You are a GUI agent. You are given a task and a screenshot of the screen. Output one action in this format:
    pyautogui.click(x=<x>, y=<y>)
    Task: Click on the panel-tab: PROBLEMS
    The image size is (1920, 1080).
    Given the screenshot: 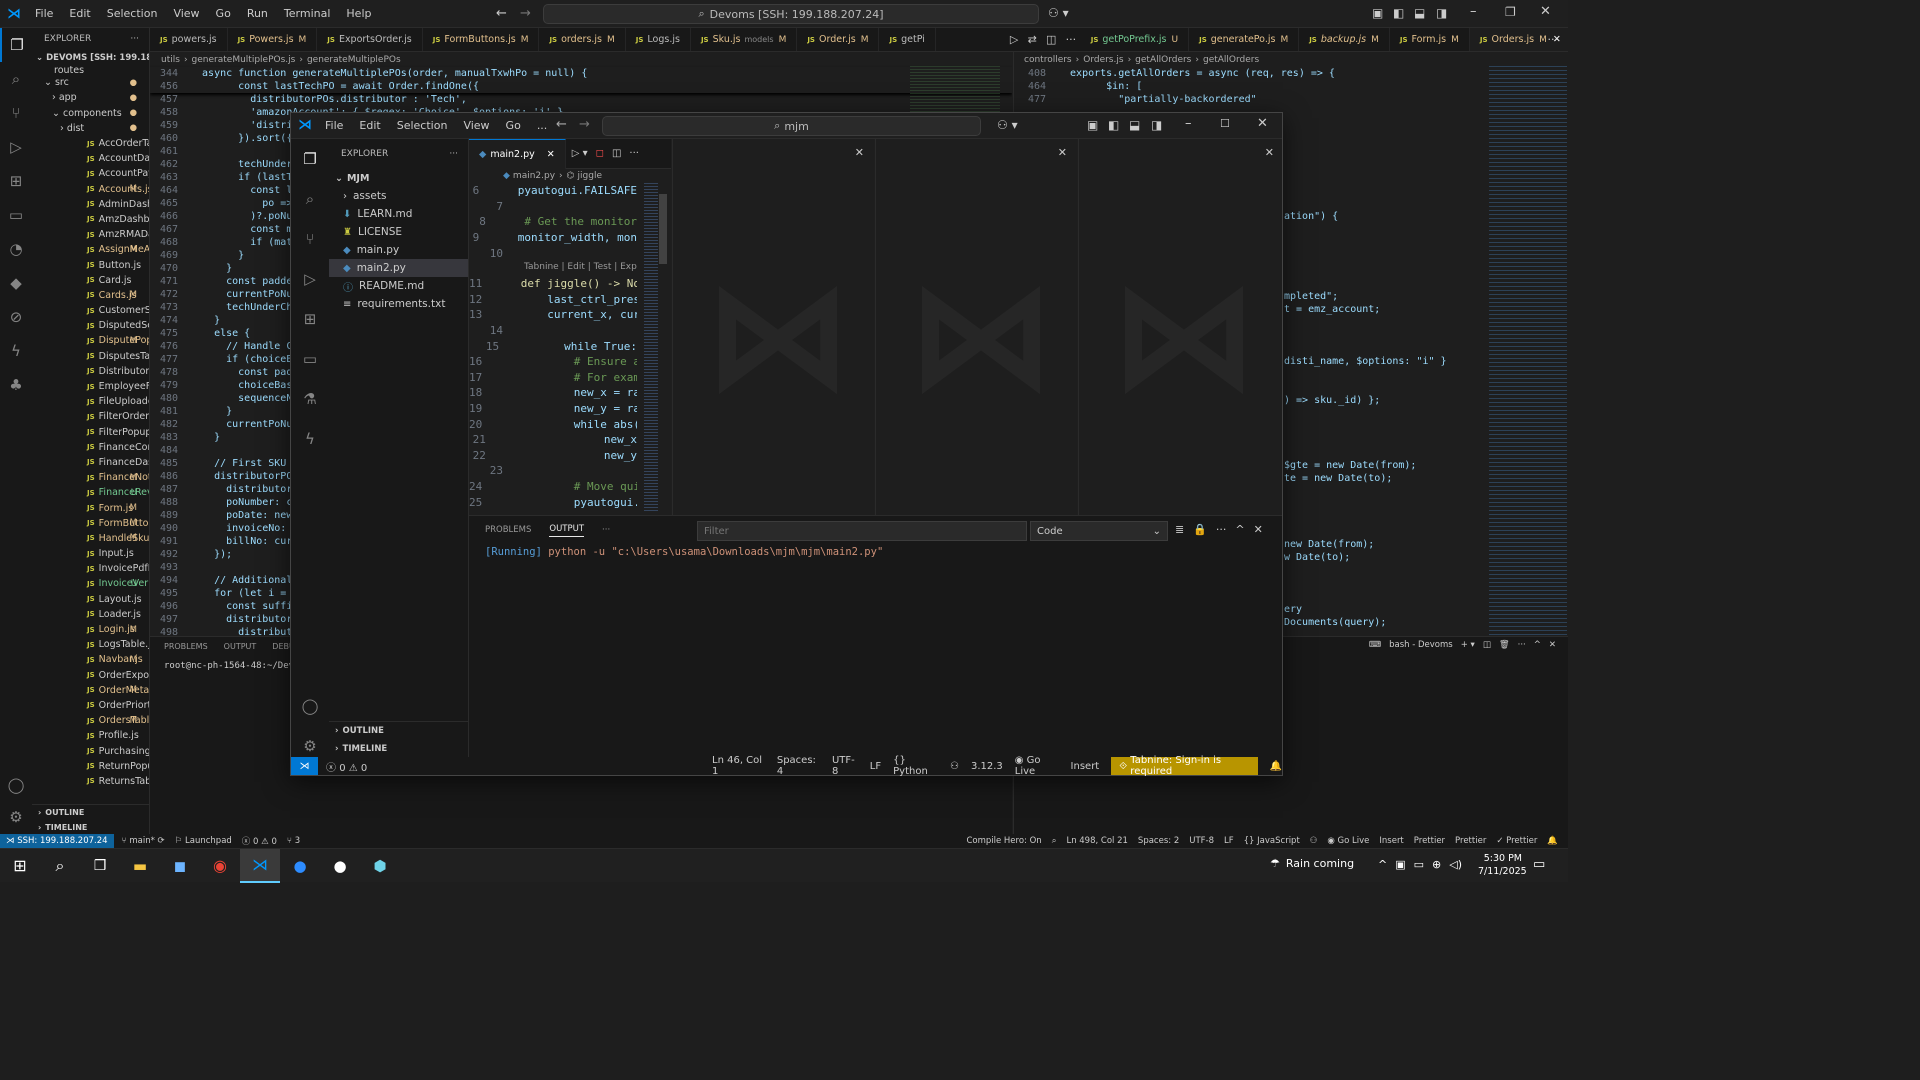 What is the action you would take?
    pyautogui.click(x=186, y=646)
    